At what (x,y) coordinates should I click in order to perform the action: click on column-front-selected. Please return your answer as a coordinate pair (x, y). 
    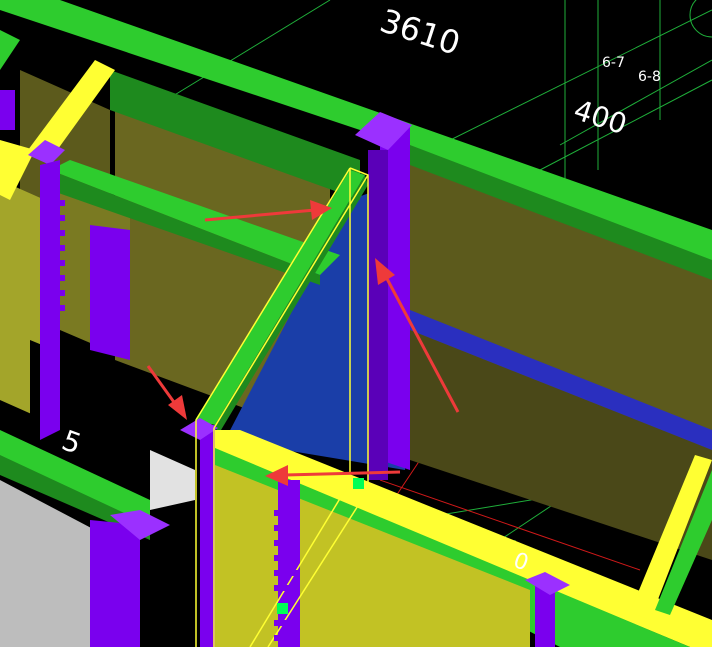
    Looking at the image, I should click on (207, 536).